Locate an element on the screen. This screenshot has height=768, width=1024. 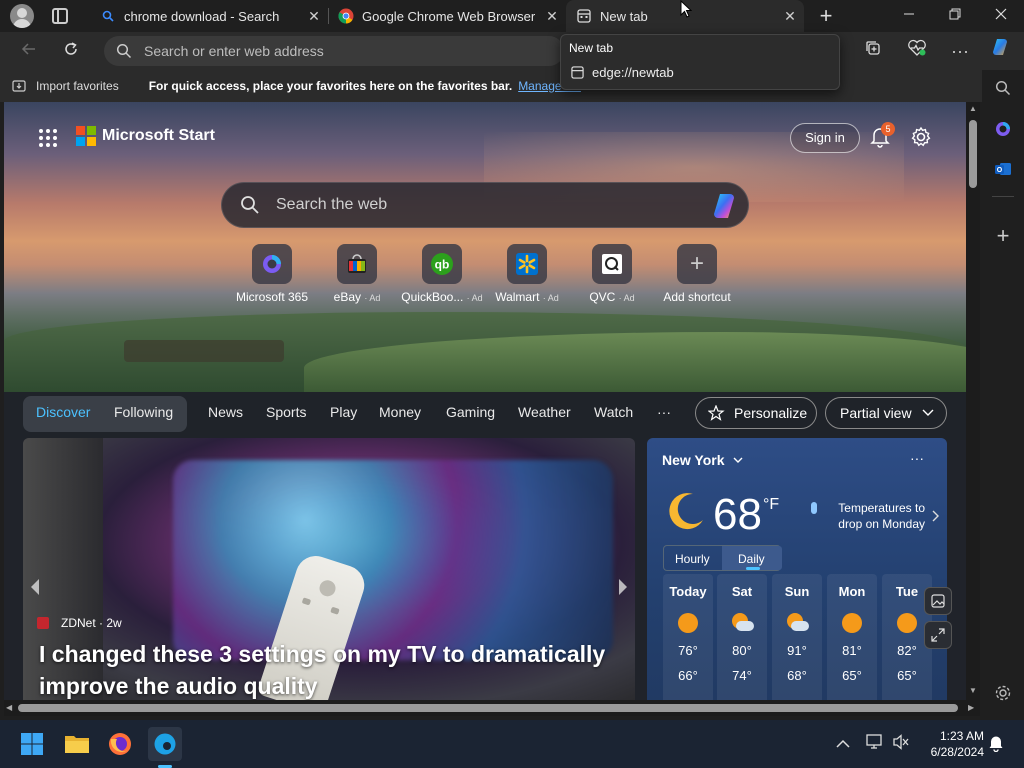
search-placeholder: Search the web is located at coordinates (332, 204).